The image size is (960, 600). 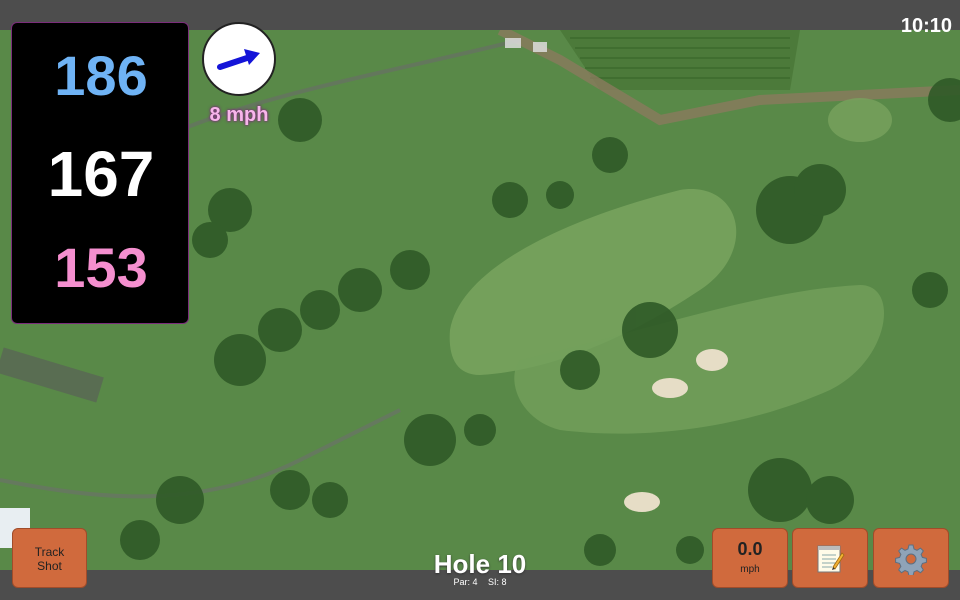 I want to click on settings-button, so click(x=911, y=558).